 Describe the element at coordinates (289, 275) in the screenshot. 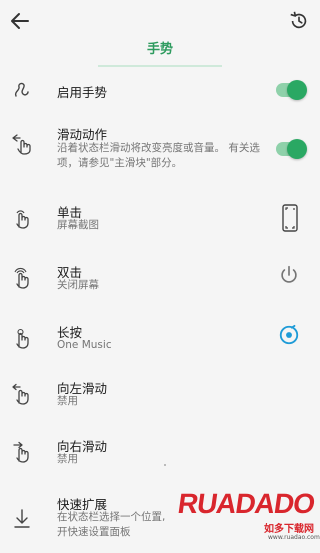

I see `power-icon` at that location.